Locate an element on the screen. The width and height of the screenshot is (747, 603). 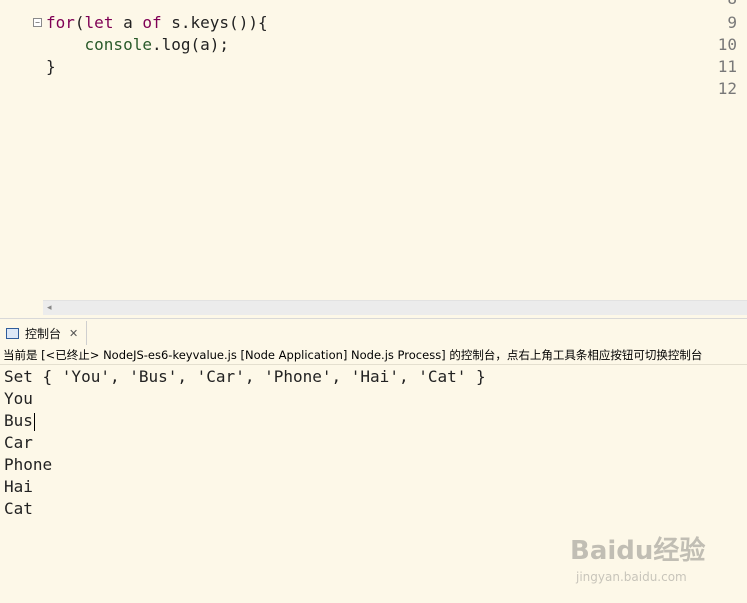
code-text: } is located at coordinates (51, 67).